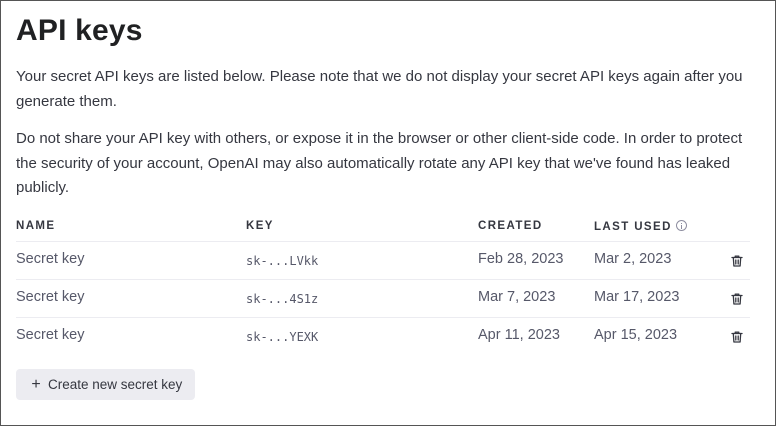 The image size is (776, 426). What do you see at coordinates (637, 297) in the screenshot?
I see `key-last-used-date: Mar 17, 2023` at bounding box center [637, 297].